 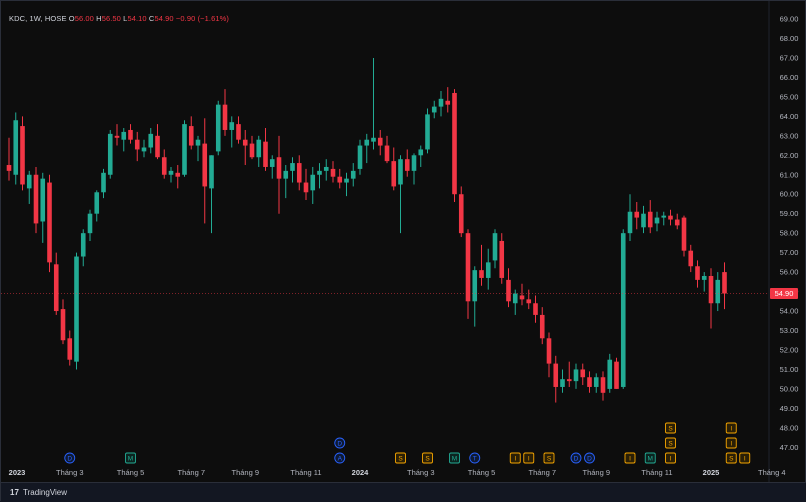 I want to click on x-tick-label: Tháng 3, so click(x=421, y=472).